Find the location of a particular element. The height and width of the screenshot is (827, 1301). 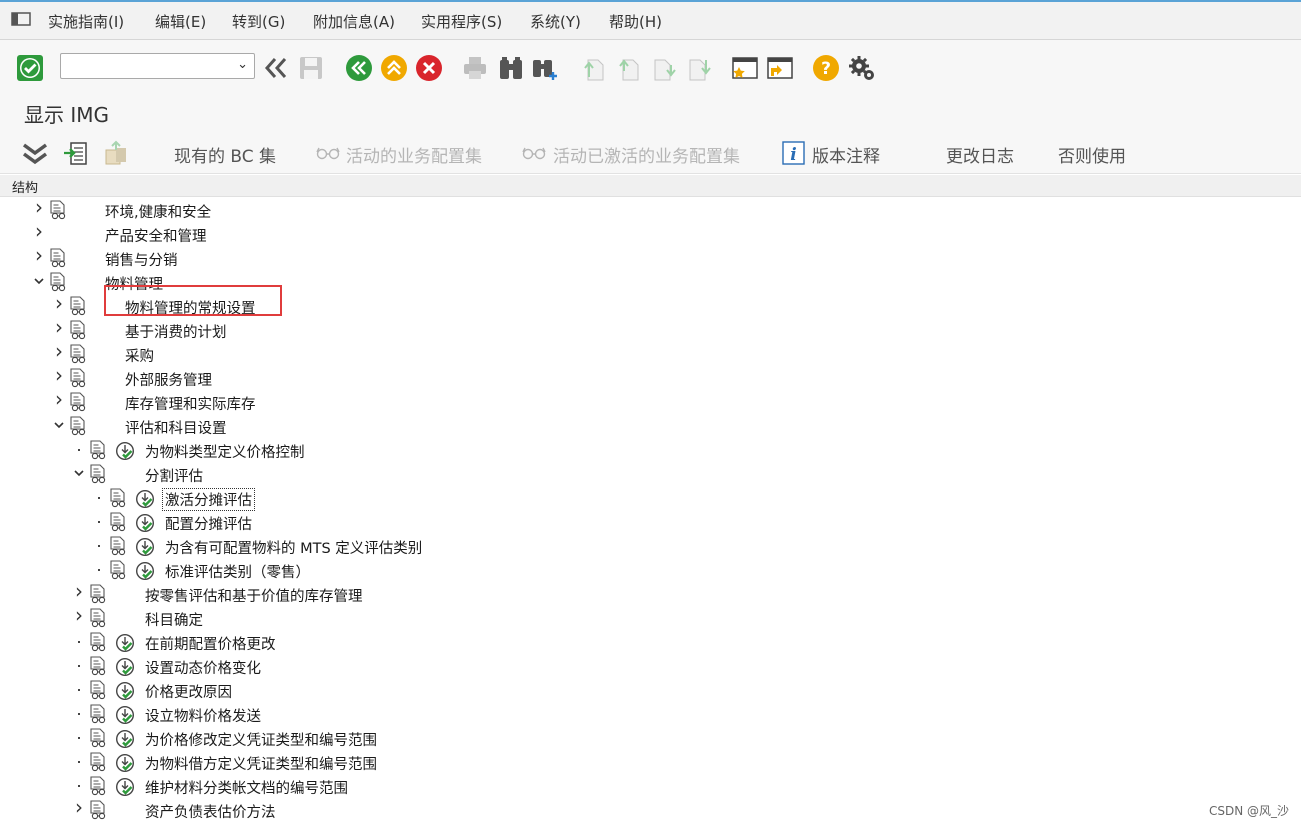

tree-row: › 销售与分销 is located at coordinates (650, 256).